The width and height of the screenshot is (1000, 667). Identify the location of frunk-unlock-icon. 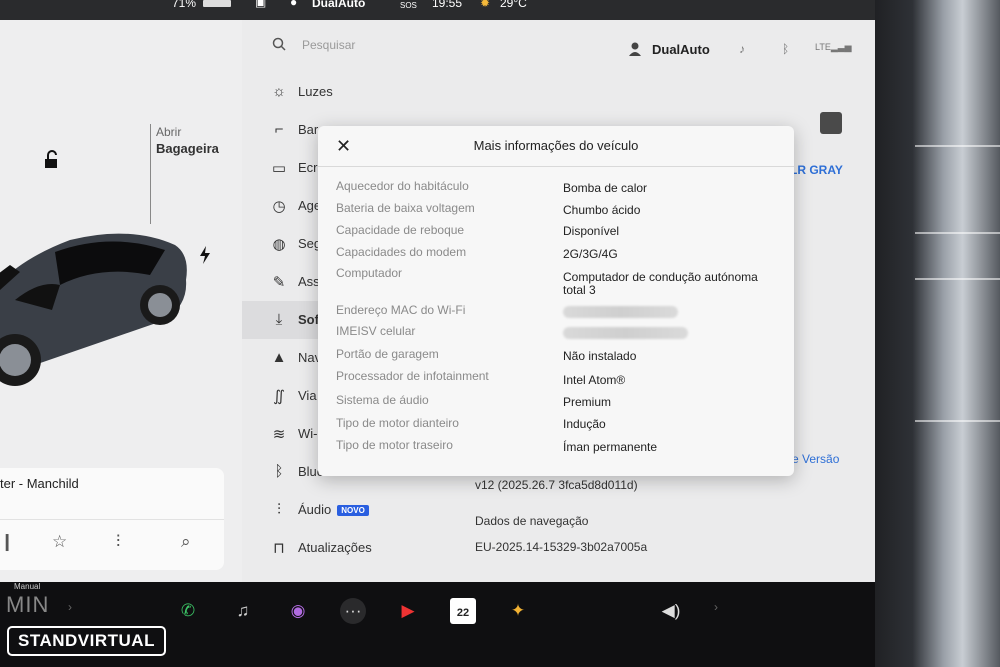
(52, 160).